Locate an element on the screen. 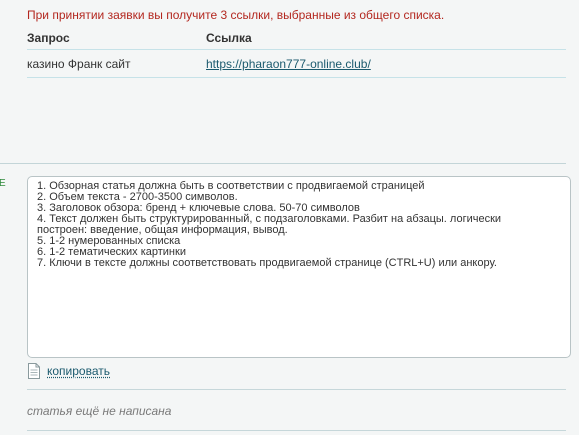  column-header-query: Запрос is located at coordinates (48, 38).